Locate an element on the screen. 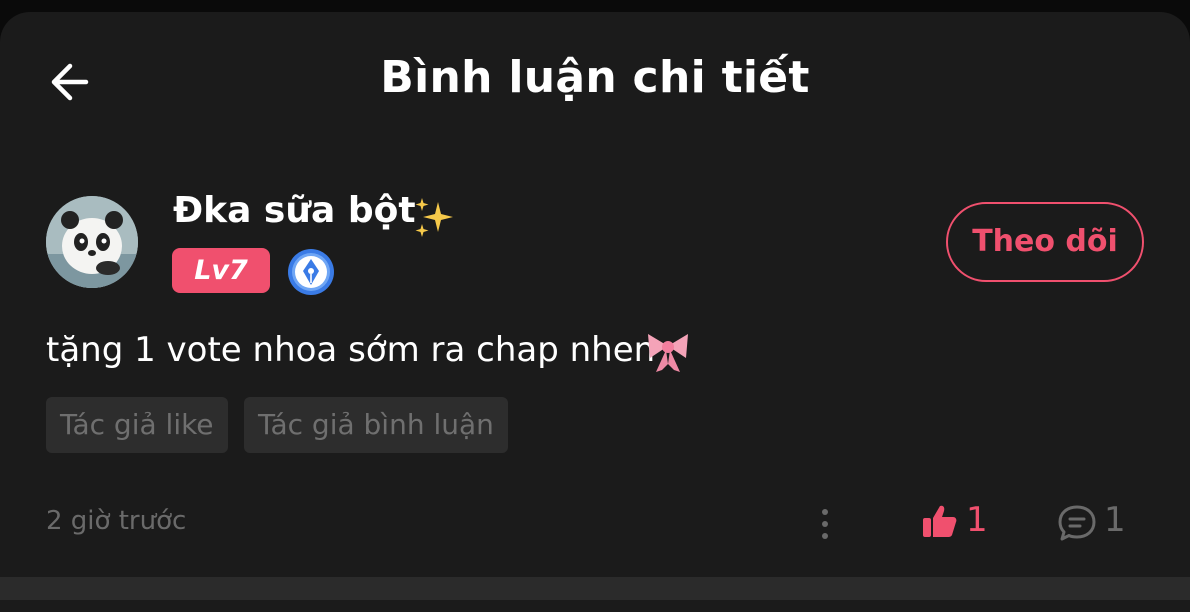 Image resolution: width=1190 pixels, height=612 pixels. sparkles-icon is located at coordinates (434, 218).